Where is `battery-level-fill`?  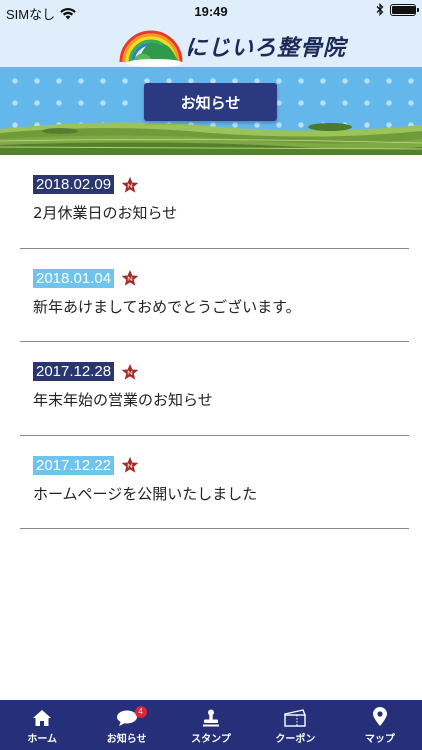 battery-level-fill is located at coordinates (403, 9).